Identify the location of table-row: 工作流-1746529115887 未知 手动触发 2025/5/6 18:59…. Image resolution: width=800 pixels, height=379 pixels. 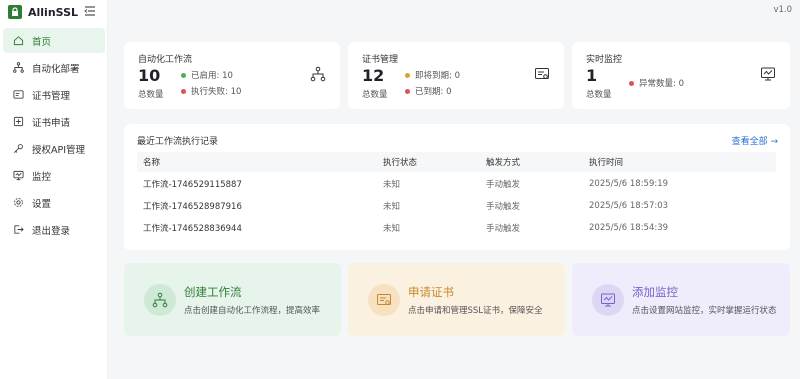
(456, 184).